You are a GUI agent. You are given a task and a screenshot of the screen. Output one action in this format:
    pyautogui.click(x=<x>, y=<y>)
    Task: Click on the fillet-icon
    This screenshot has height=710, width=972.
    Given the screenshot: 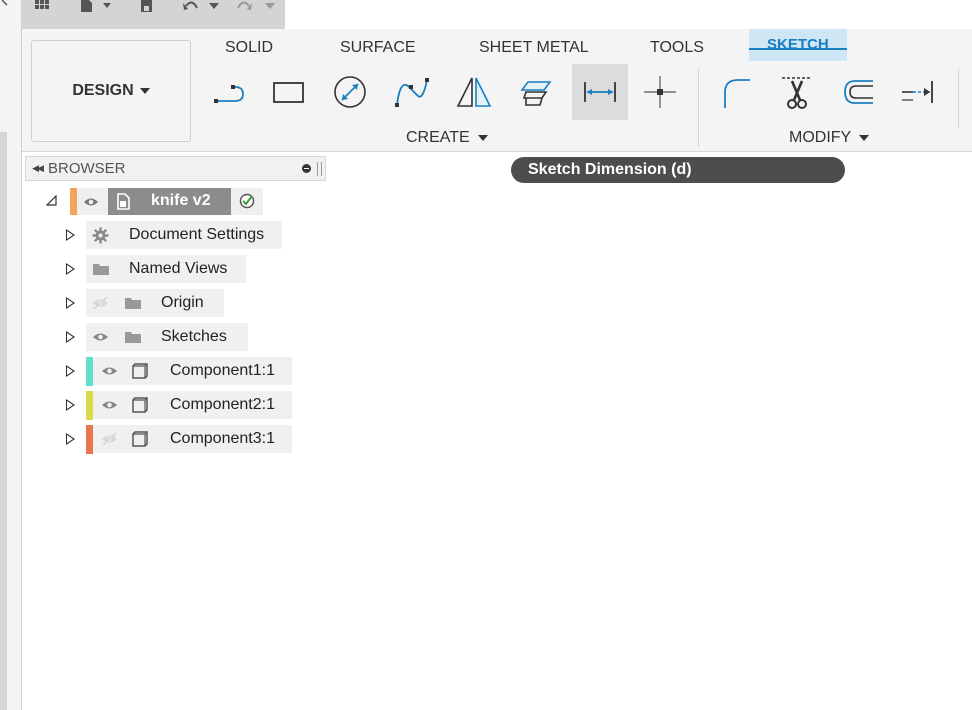 What is the action you would take?
    pyautogui.click(x=737, y=93)
    